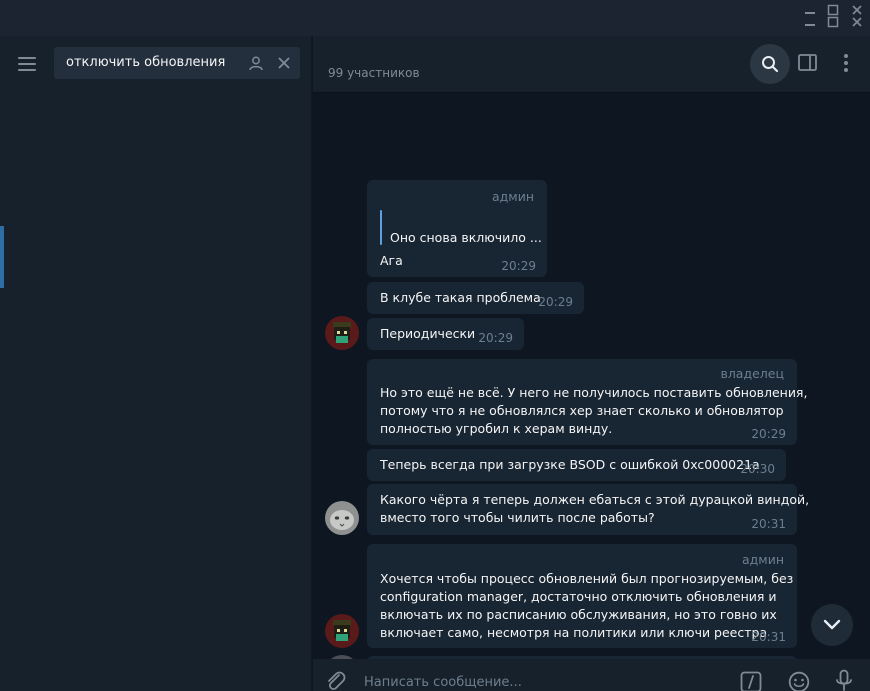  Describe the element at coordinates (517, 517) in the screenshot. I see `message-text-line: вместо того чтобы чилить после работы?` at that location.